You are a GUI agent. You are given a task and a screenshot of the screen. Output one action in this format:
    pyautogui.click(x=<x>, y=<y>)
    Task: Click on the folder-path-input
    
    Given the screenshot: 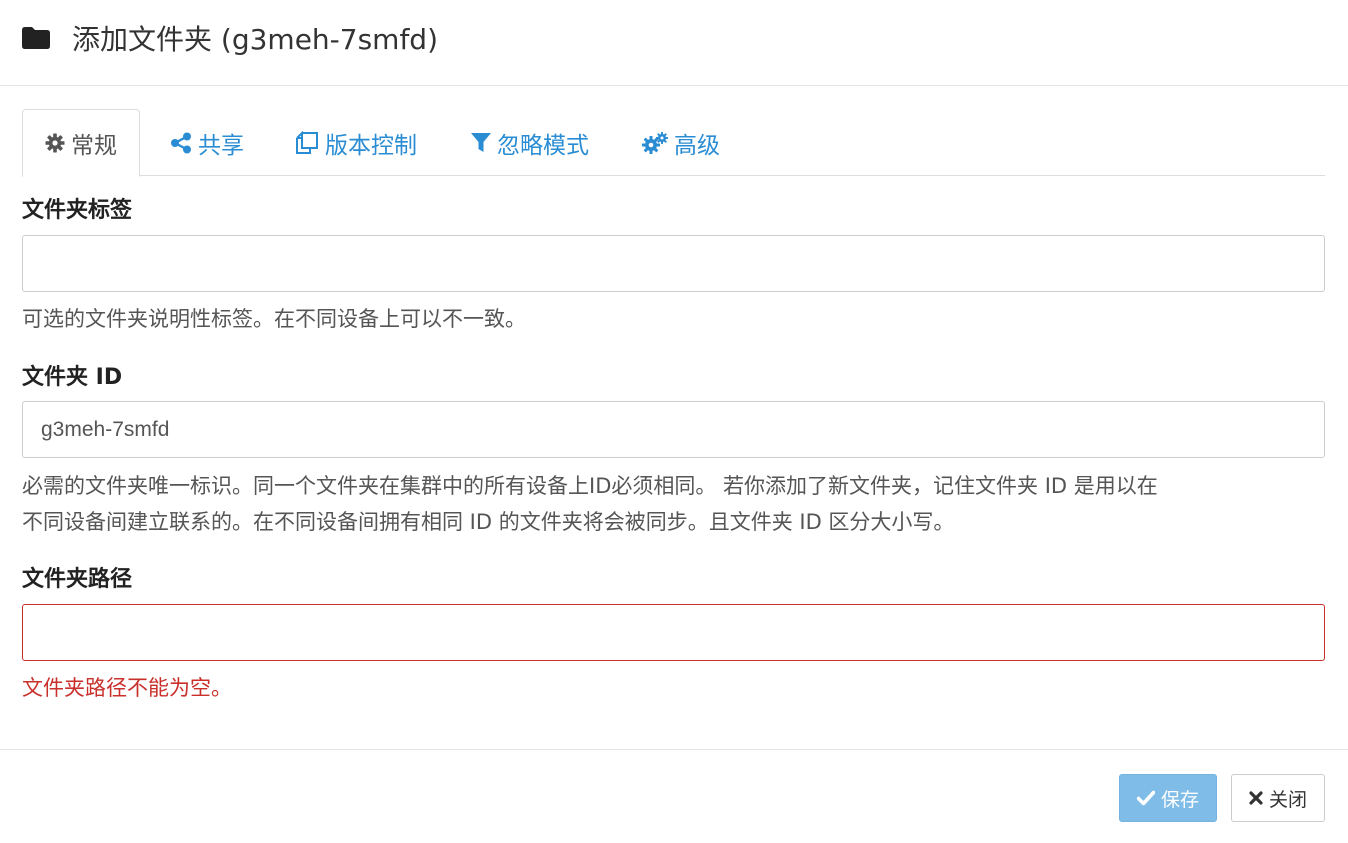 What is the action you would take?
    pyautogui.click(x=673, y=632)
    